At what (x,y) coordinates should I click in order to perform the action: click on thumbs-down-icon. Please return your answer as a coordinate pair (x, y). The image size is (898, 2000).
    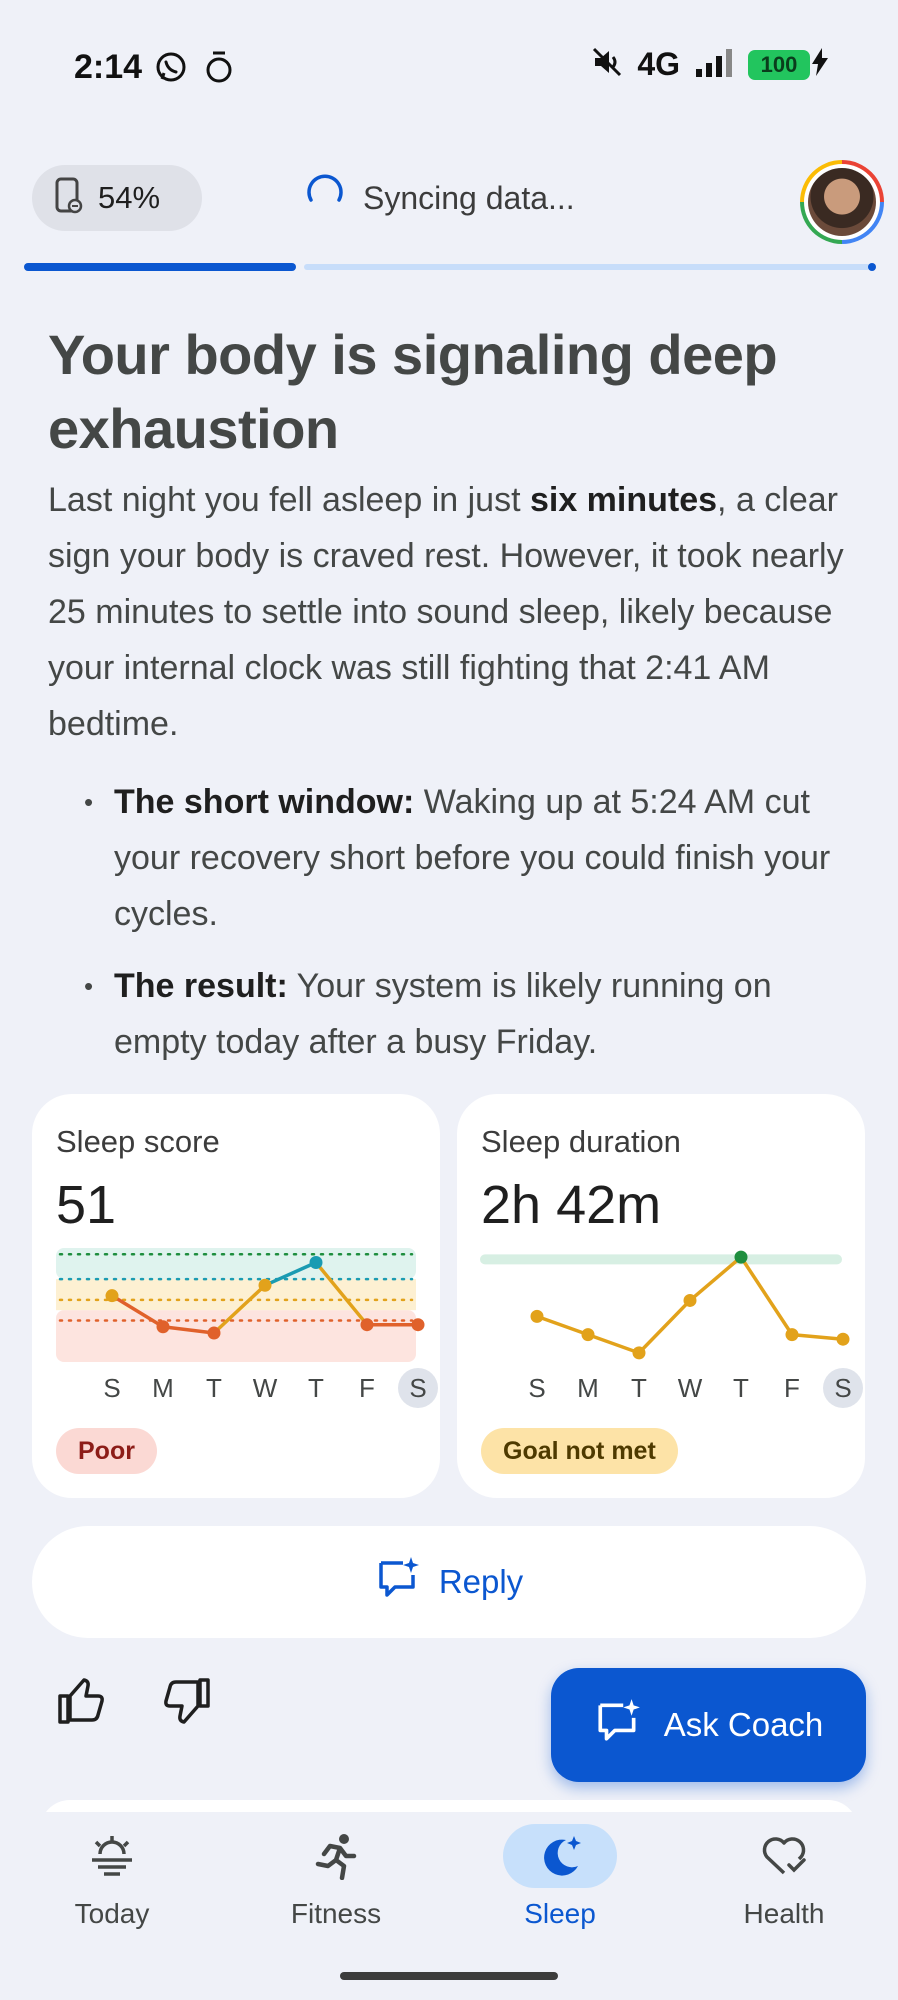
    Looking at the image, I should click on (187, 1703).